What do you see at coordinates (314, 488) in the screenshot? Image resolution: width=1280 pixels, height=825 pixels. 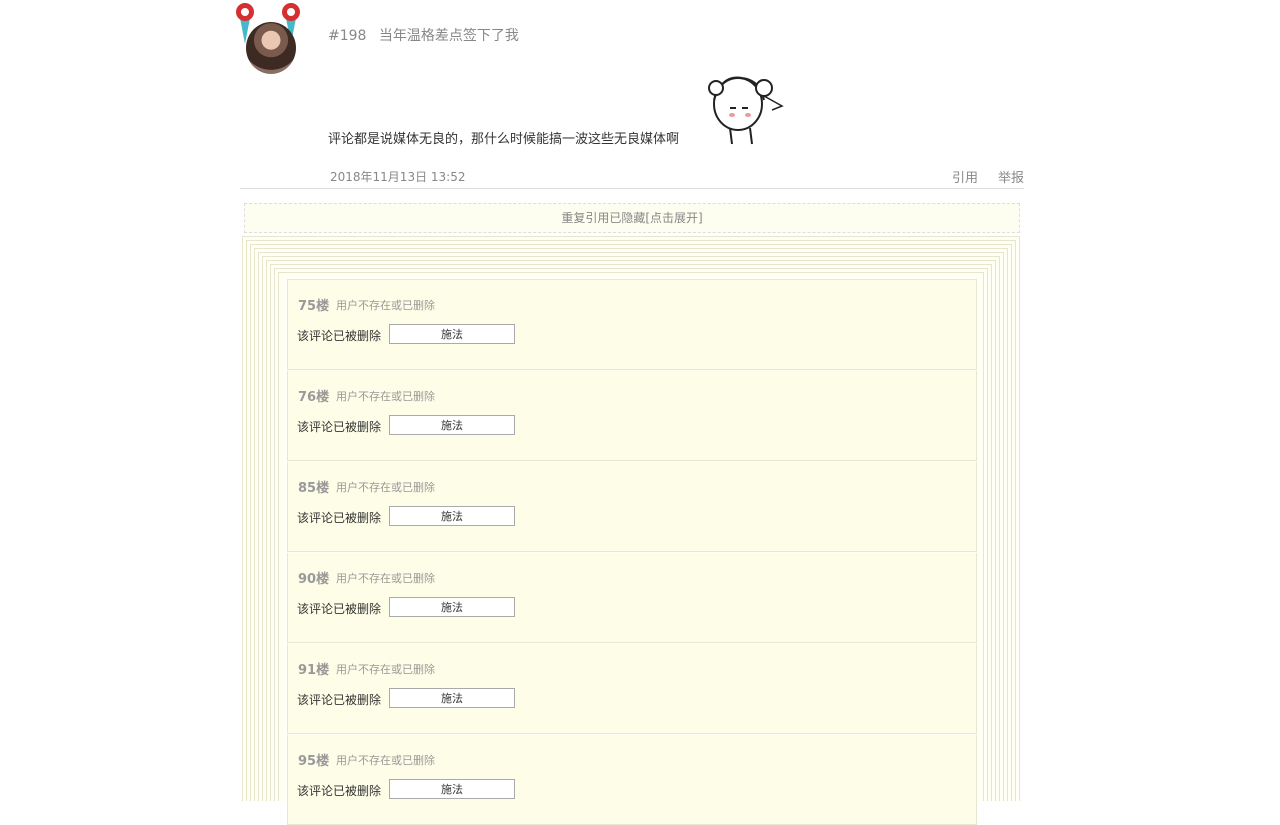 I see `floor-number: 85楼` at bounding box center [314, 488].